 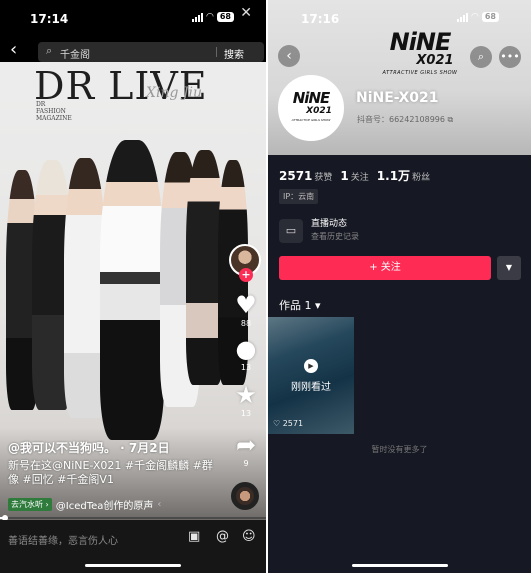 I want to click on stat-value: 1.1万, so click(x=393, y=176).